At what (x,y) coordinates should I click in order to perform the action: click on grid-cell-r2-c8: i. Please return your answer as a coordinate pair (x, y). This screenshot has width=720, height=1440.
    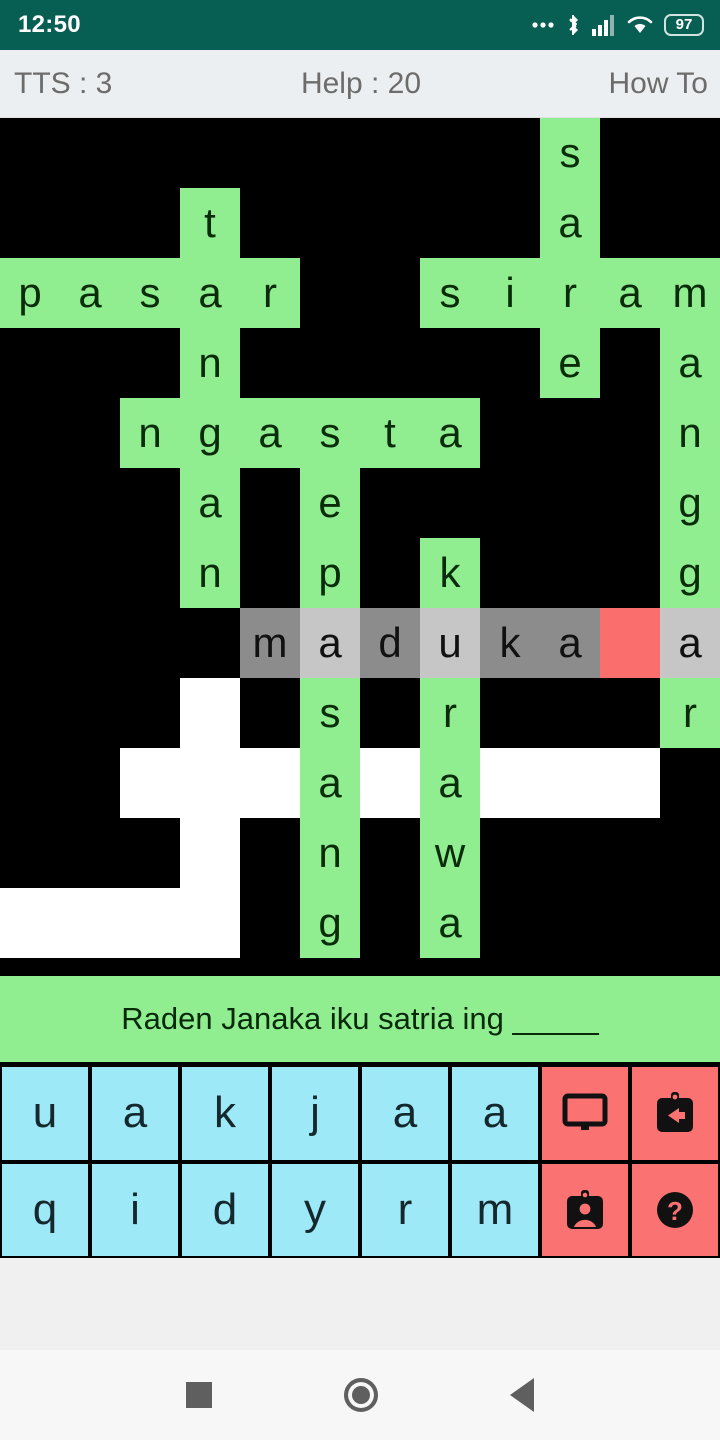
    Looking at the image, I should click on (510, 293).